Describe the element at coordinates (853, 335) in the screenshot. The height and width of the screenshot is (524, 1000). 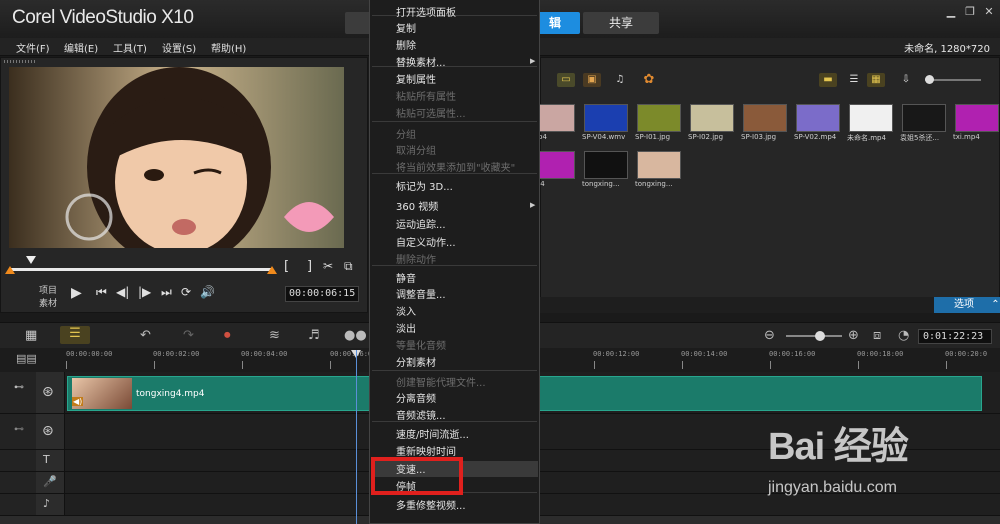
I see `zoom-in-icon: ⊕` at that location.